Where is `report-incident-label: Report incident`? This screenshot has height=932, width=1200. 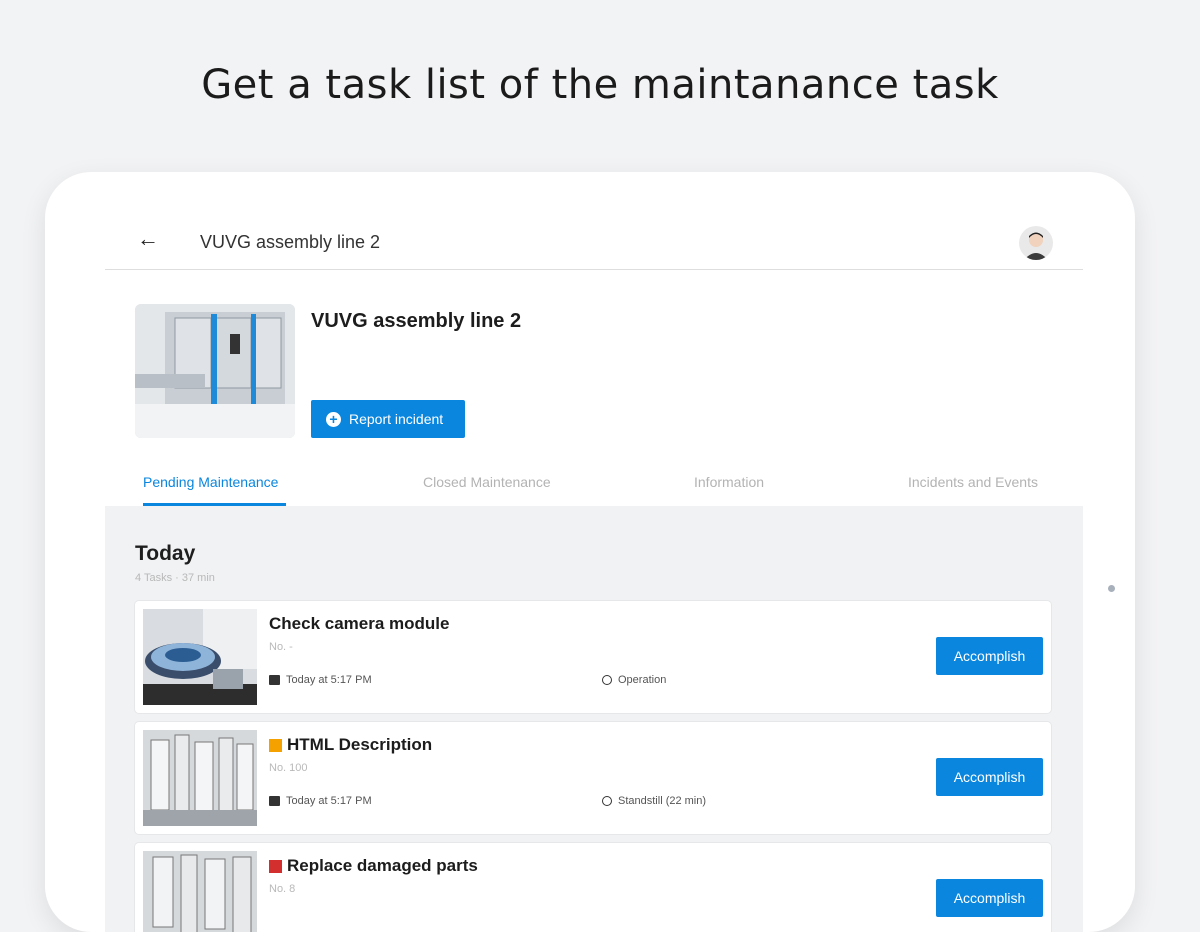
report-incident-label: Report incident is located at coordinates (396, 419).